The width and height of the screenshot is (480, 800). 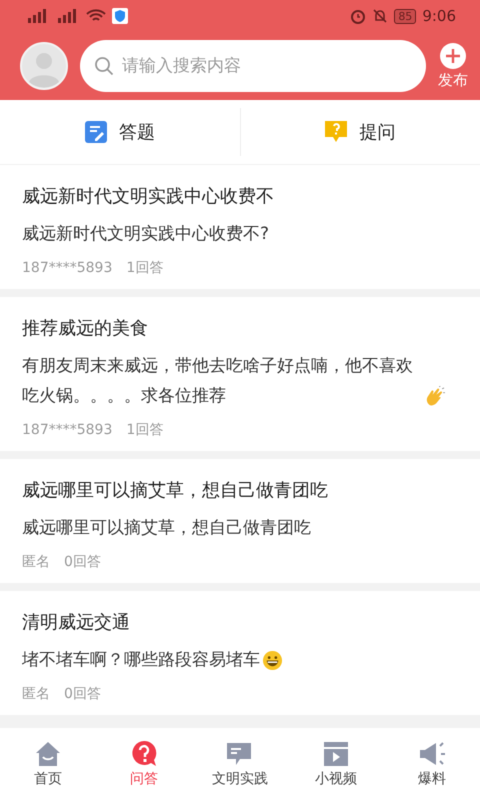 What do you see at coordinates (218, 381) in the screenshot?
I see `question-excerpt: 有朋友周末来威远，带他去吃啥子好点喃，他不喜欢吃火锅。。。。求各位推荐` at bounding box center [218, 381].